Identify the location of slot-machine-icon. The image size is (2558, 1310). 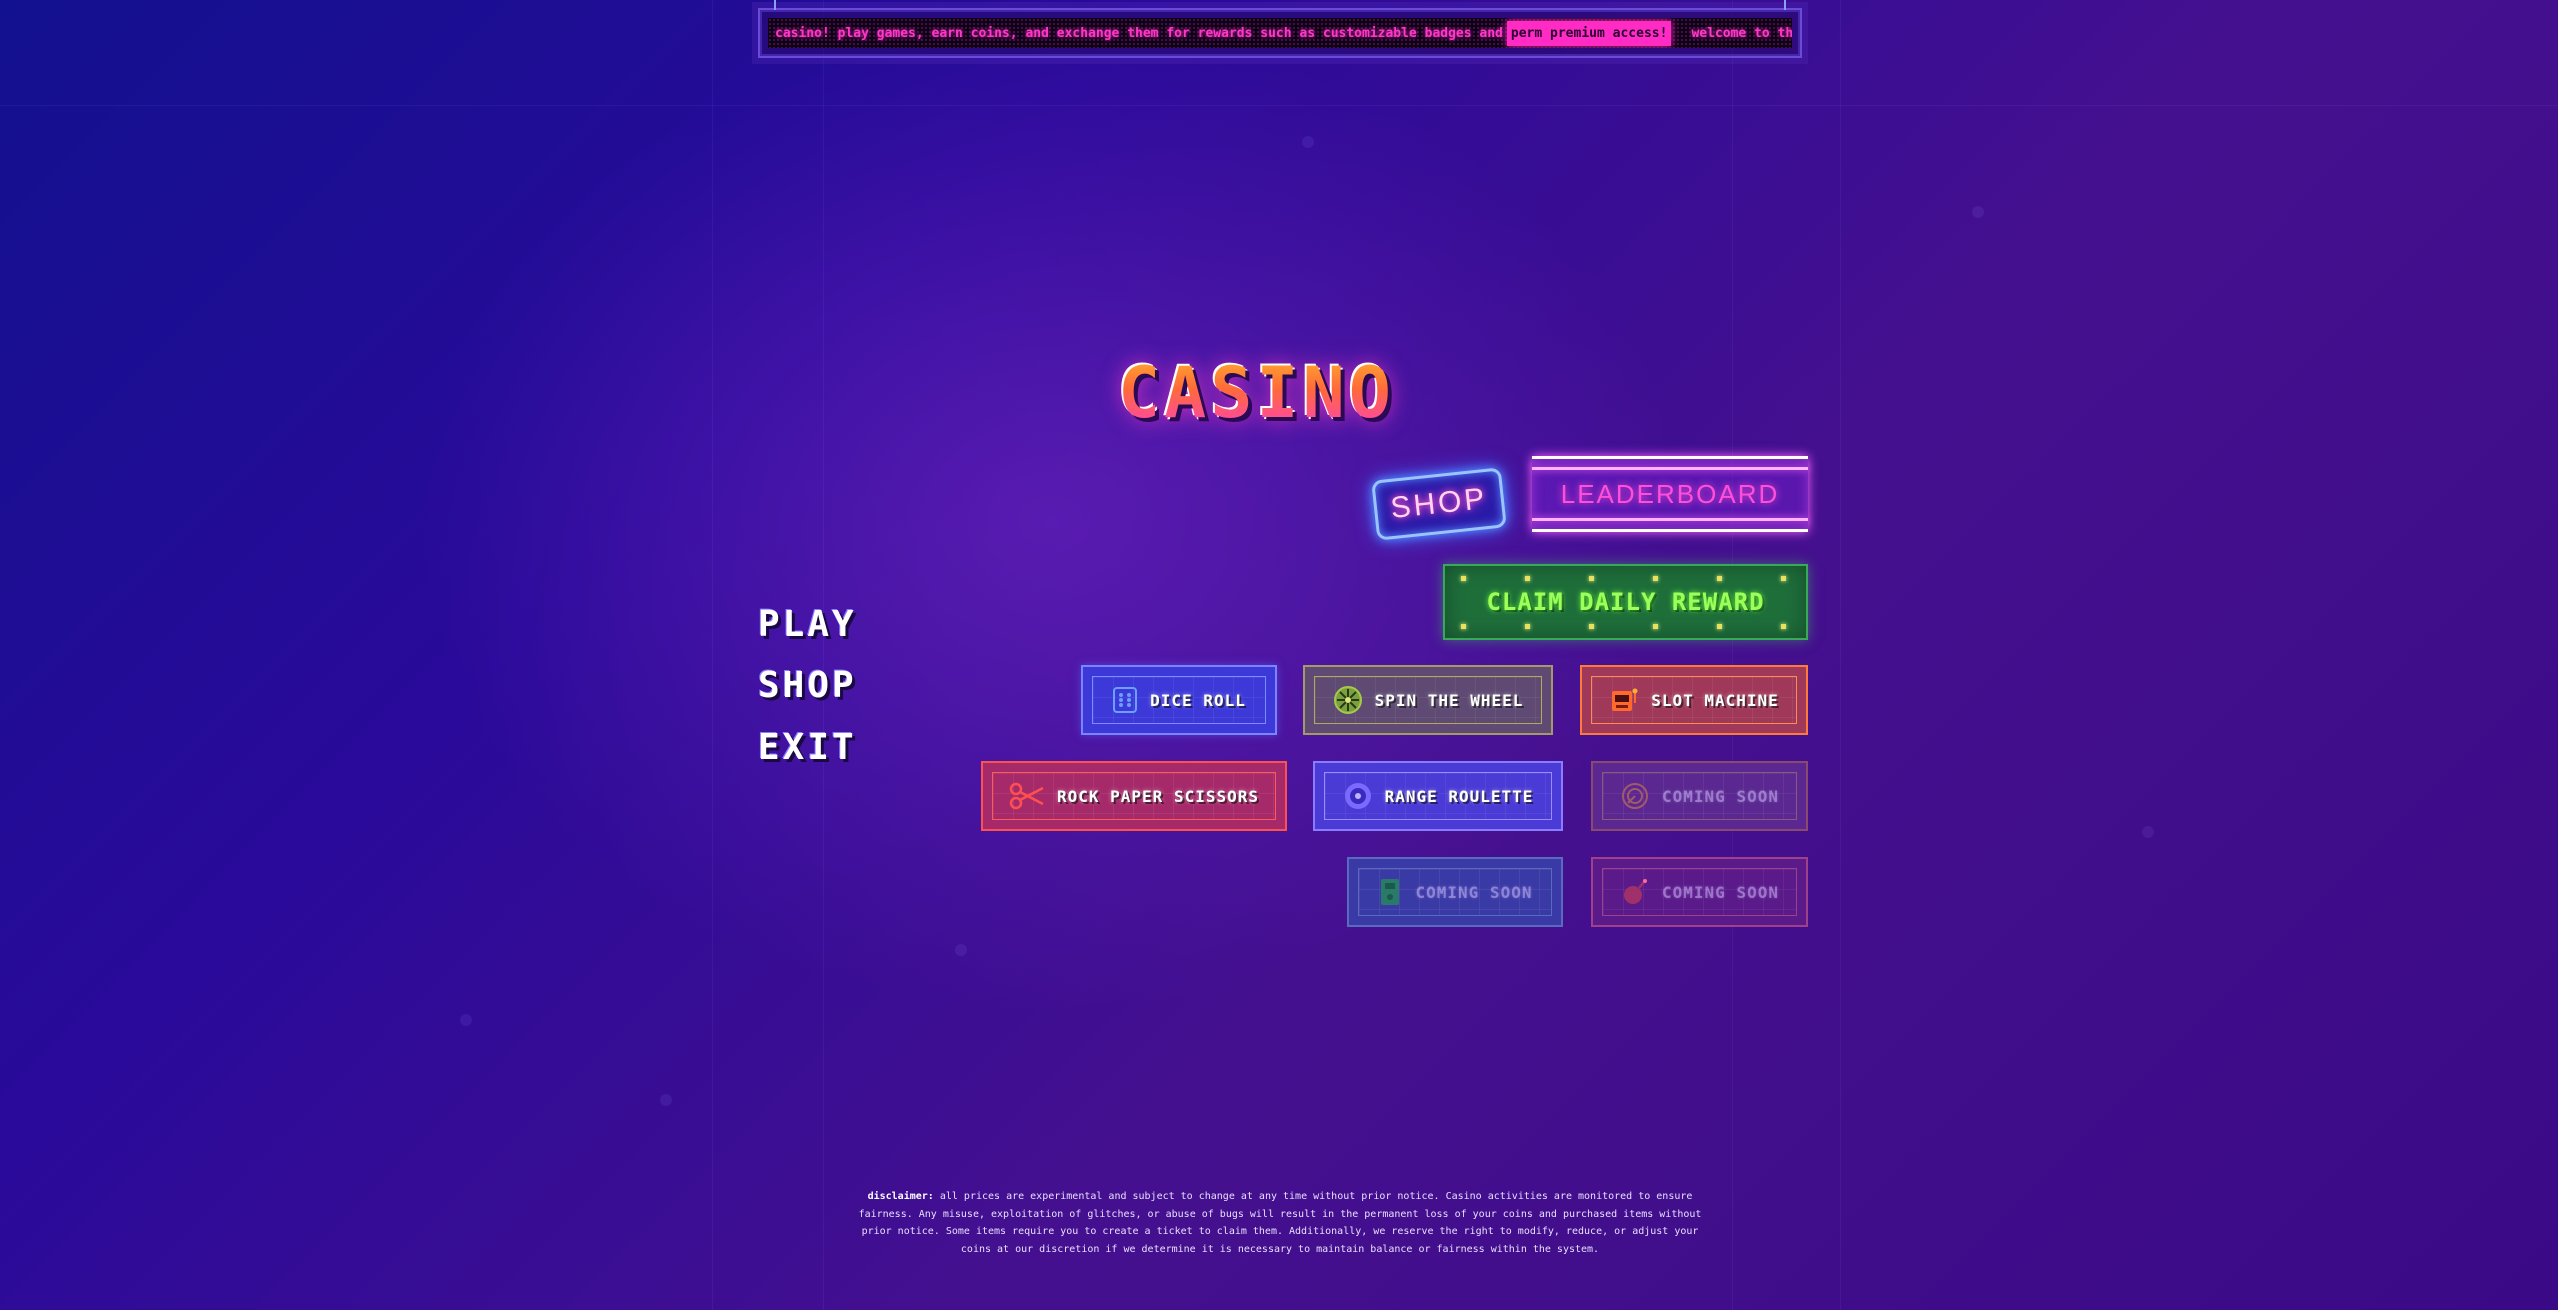
(1624, 700).